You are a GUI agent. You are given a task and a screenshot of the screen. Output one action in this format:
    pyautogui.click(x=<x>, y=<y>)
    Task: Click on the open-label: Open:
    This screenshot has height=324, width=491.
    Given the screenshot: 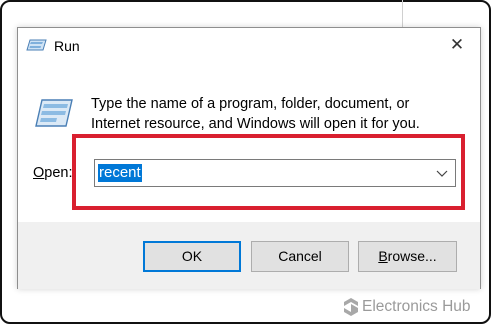 What is the action you would take?
    pyautogui.click(x=53, y=173)
    